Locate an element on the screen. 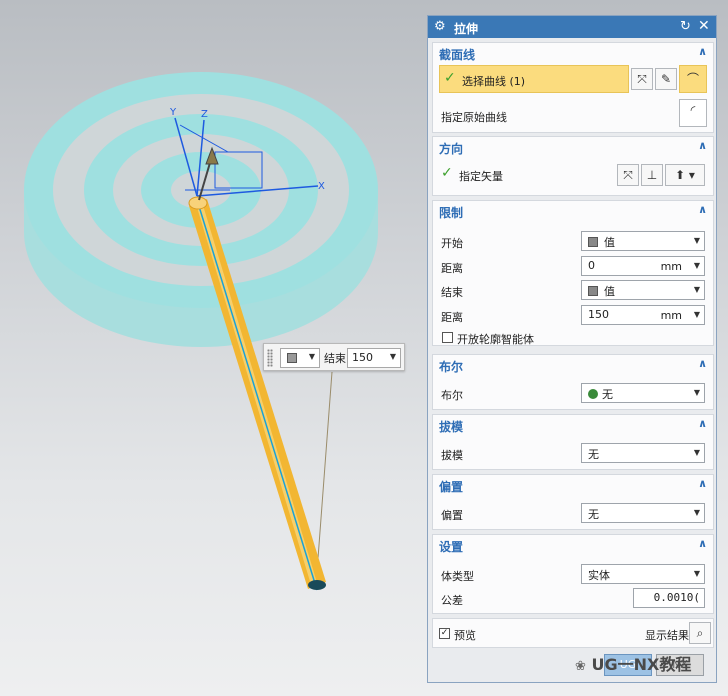 The height and width of the screenshot is (696, 728). float-end-value-text: 150 is located at coordinates (362, 357).